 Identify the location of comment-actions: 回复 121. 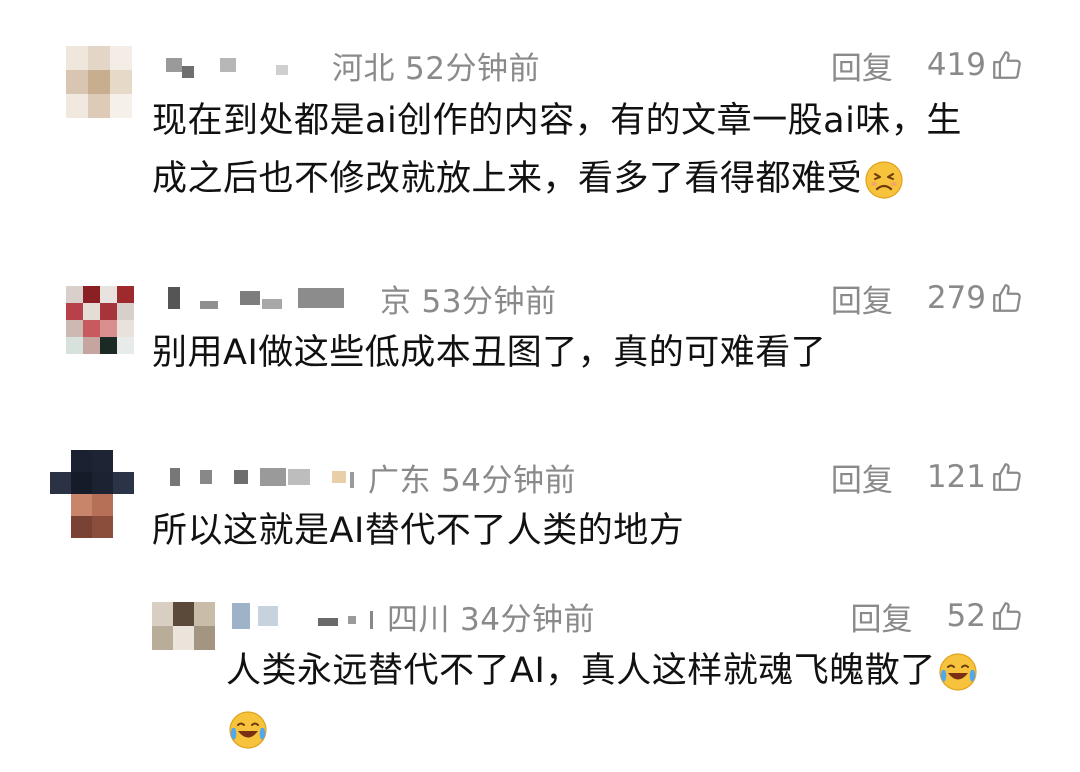
(927, 477).